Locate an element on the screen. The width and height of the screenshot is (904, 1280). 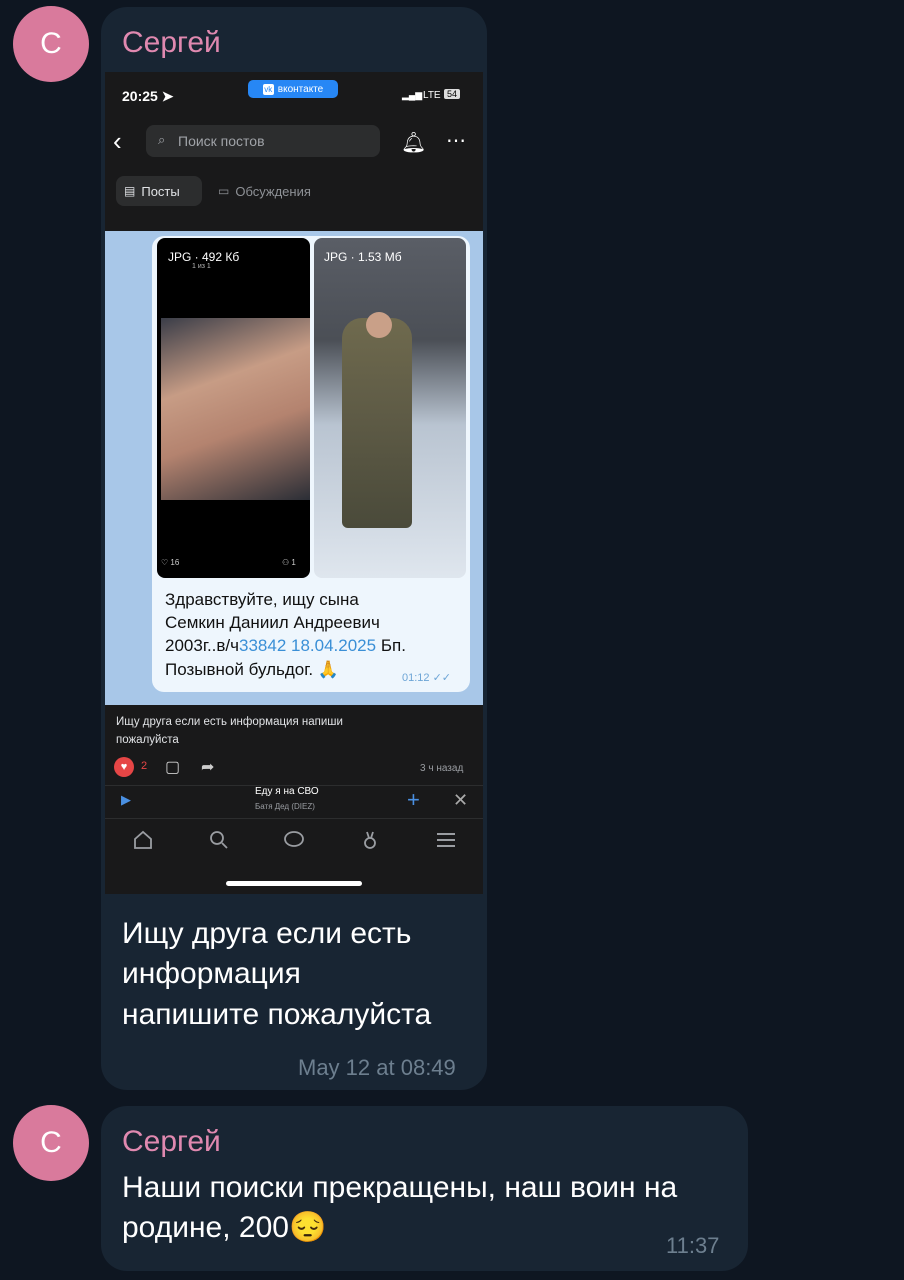
network-type: LTE is located at coordinates (432, 95).